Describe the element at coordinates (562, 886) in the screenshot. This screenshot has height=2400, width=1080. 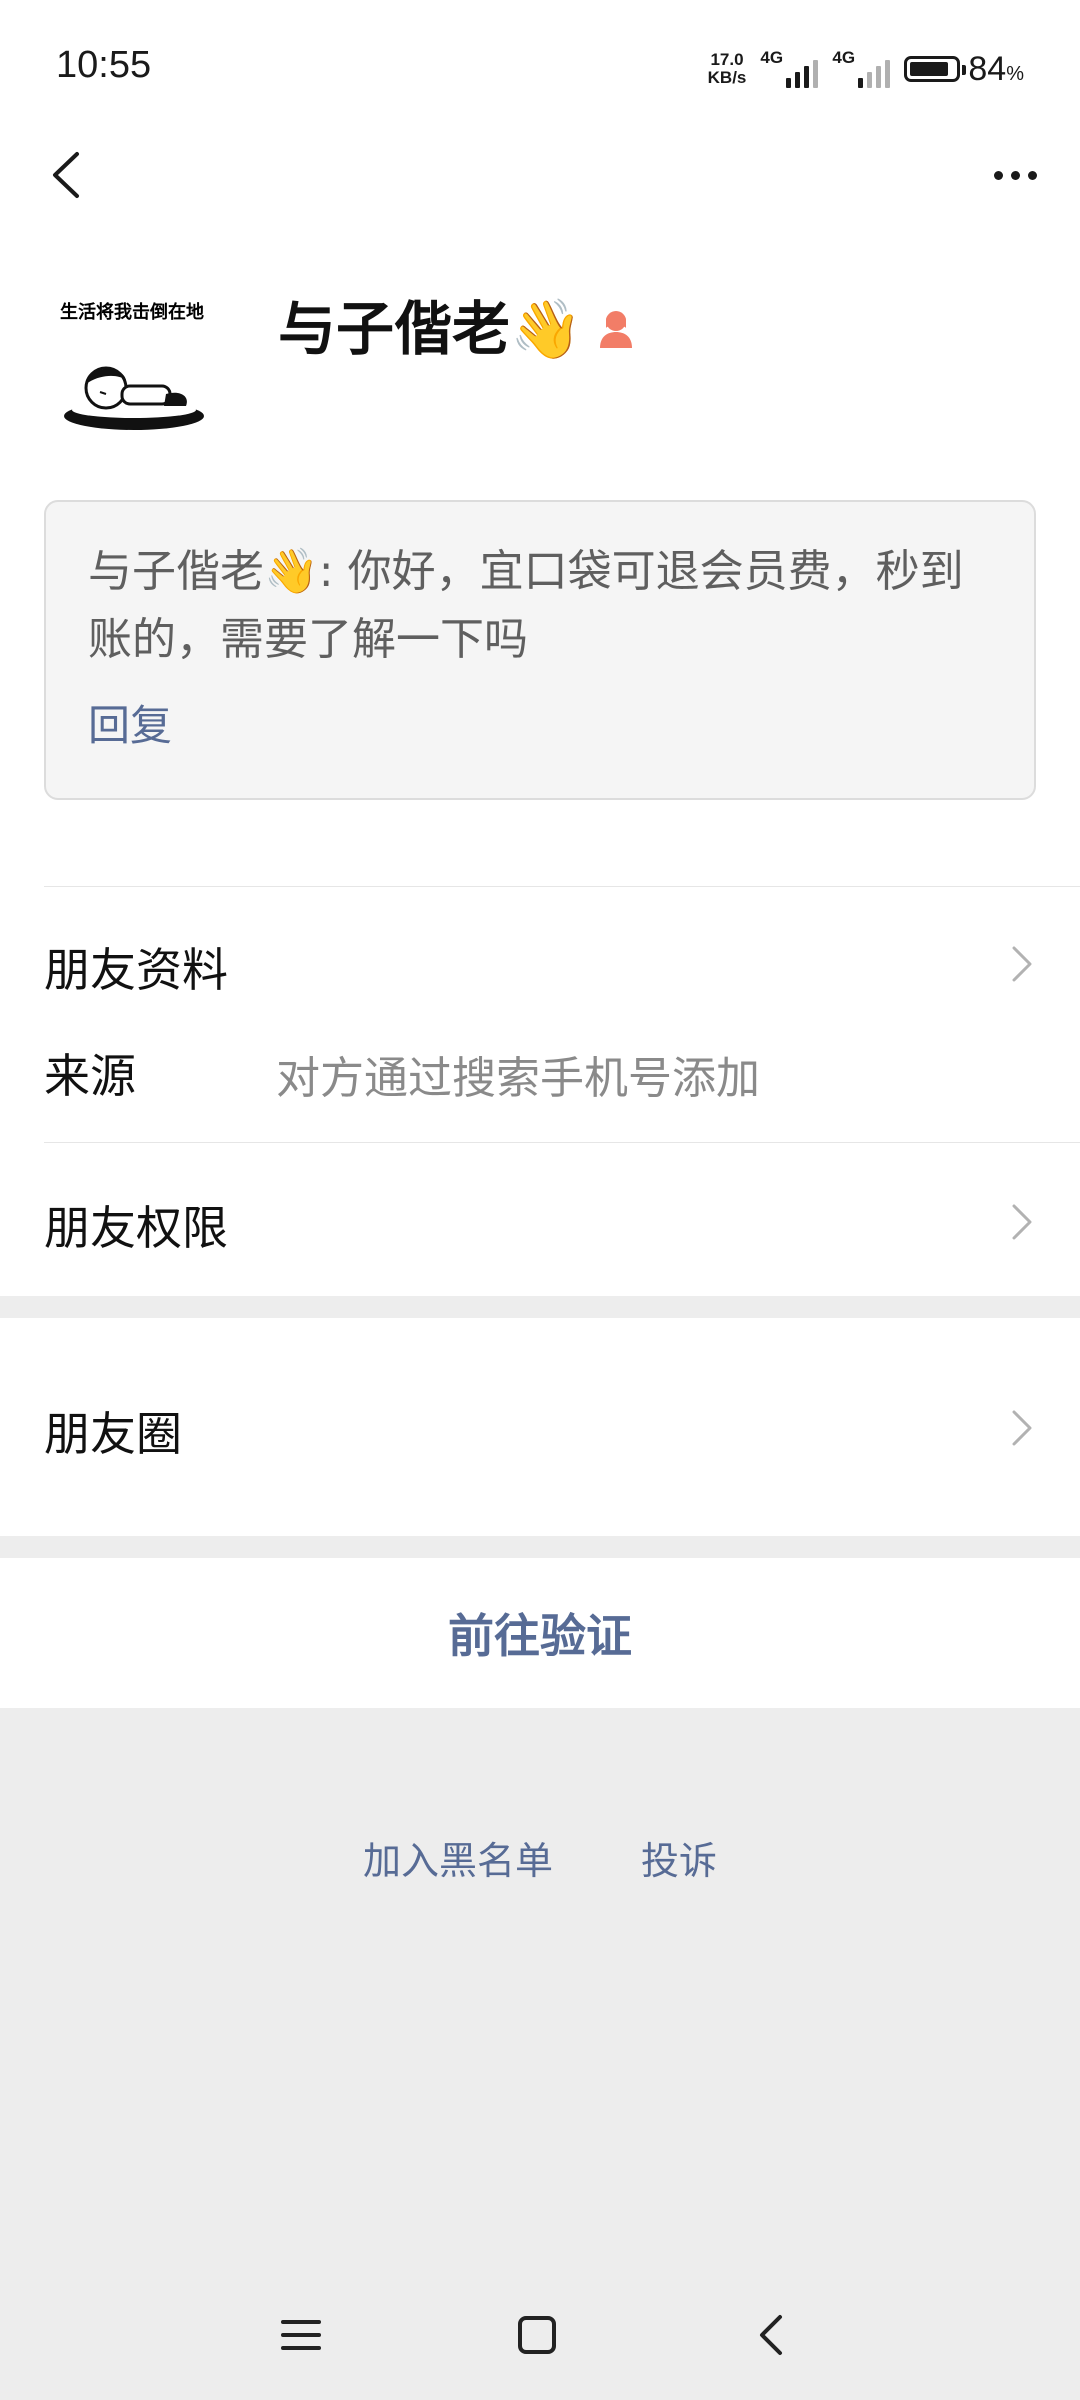
I see `divider` at that location.